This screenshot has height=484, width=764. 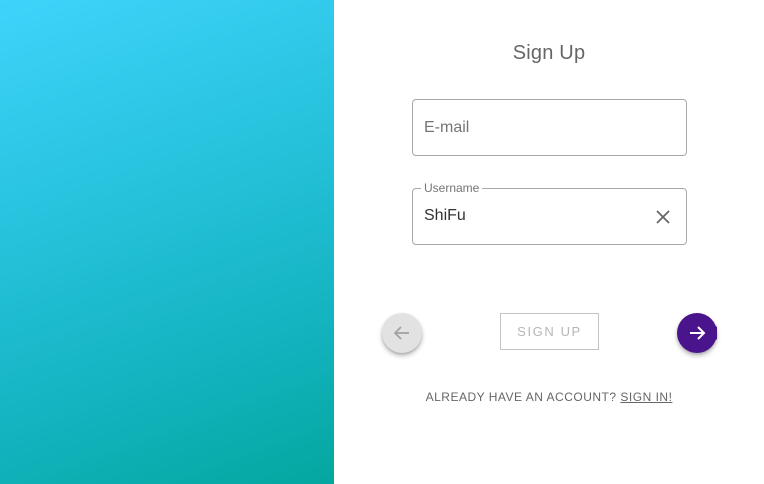 I want to click on next-button, so click(x=697, y=333).